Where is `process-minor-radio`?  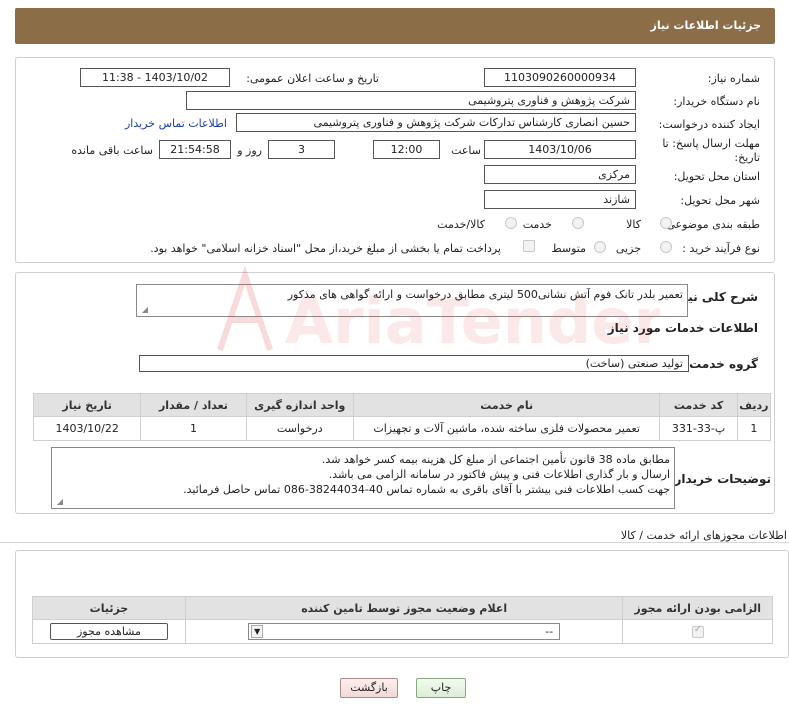
process-minor-radio is located at coordinates (666, 247).